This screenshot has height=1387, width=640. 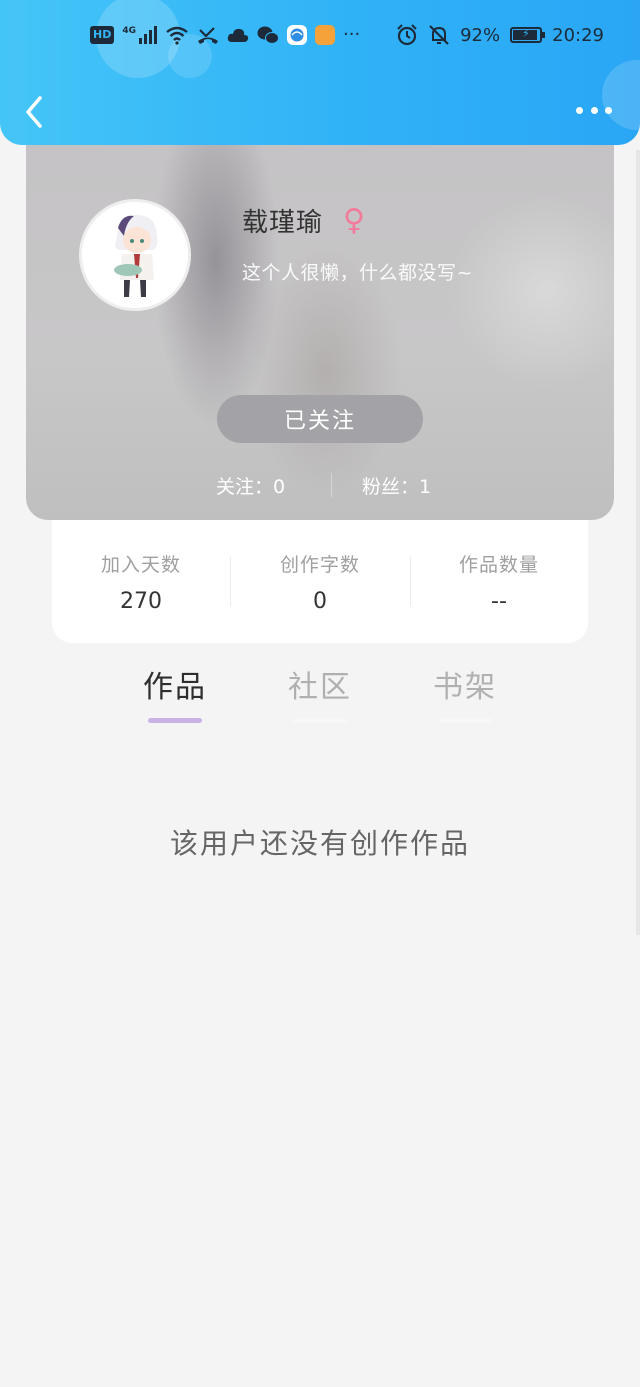 I want to click on more-notifications: ···, so click(x=352, y=34).